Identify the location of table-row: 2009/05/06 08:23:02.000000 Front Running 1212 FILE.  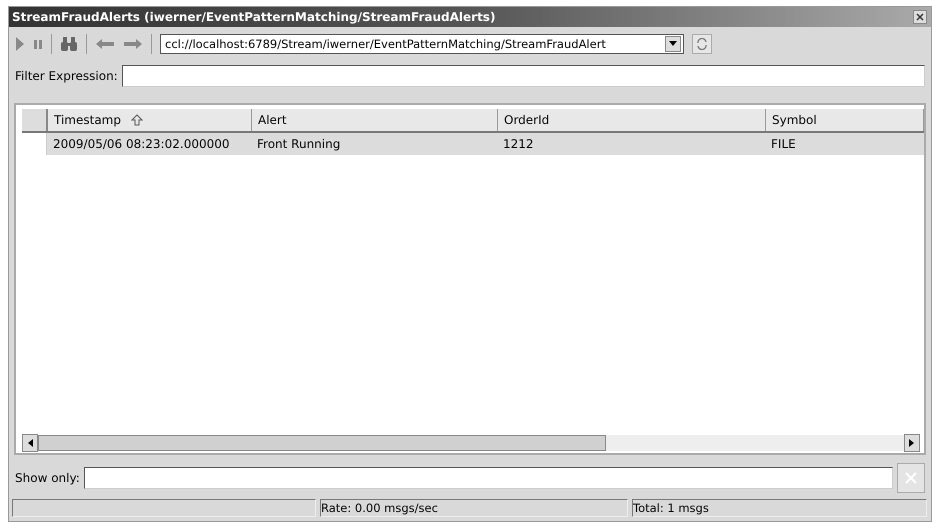
(473, 144).